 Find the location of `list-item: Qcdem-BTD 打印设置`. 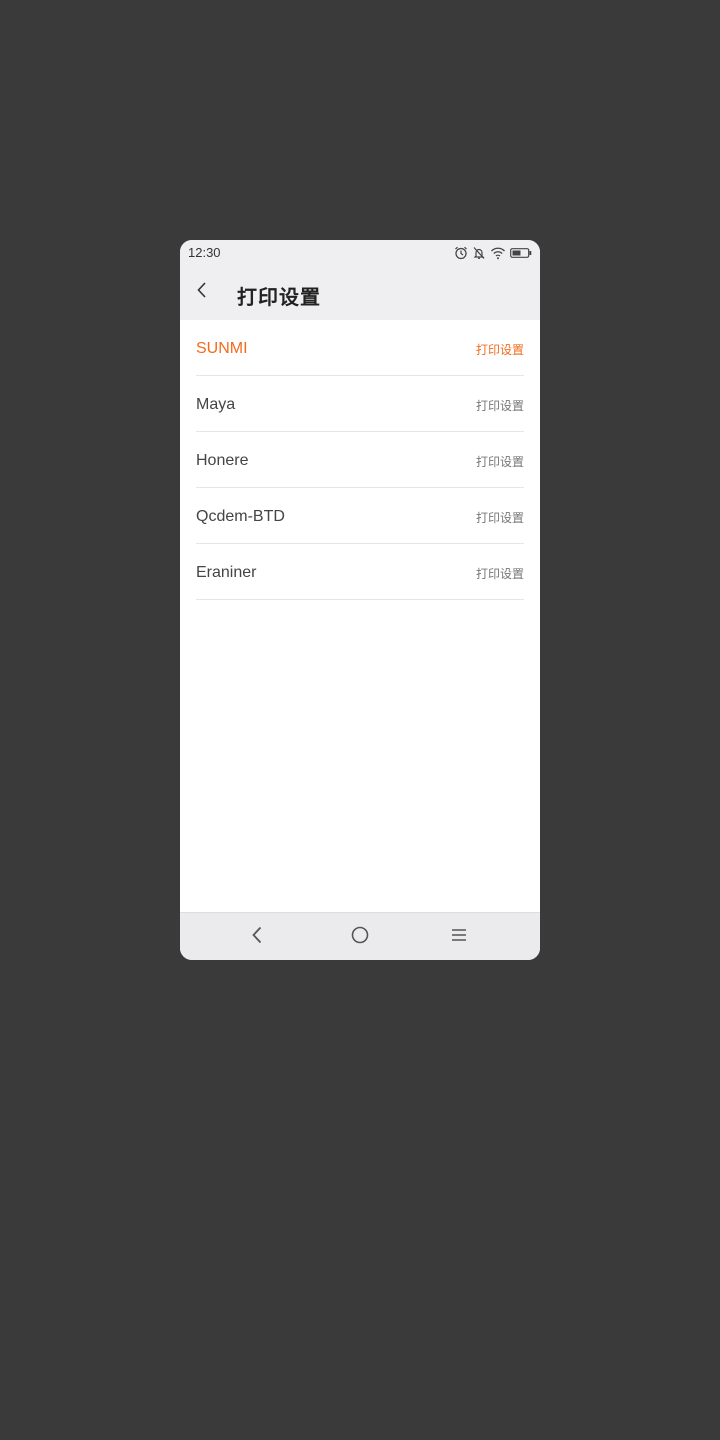

list-item: Qcdem-BTD 打印设置 is located at coordinates (360, 516).